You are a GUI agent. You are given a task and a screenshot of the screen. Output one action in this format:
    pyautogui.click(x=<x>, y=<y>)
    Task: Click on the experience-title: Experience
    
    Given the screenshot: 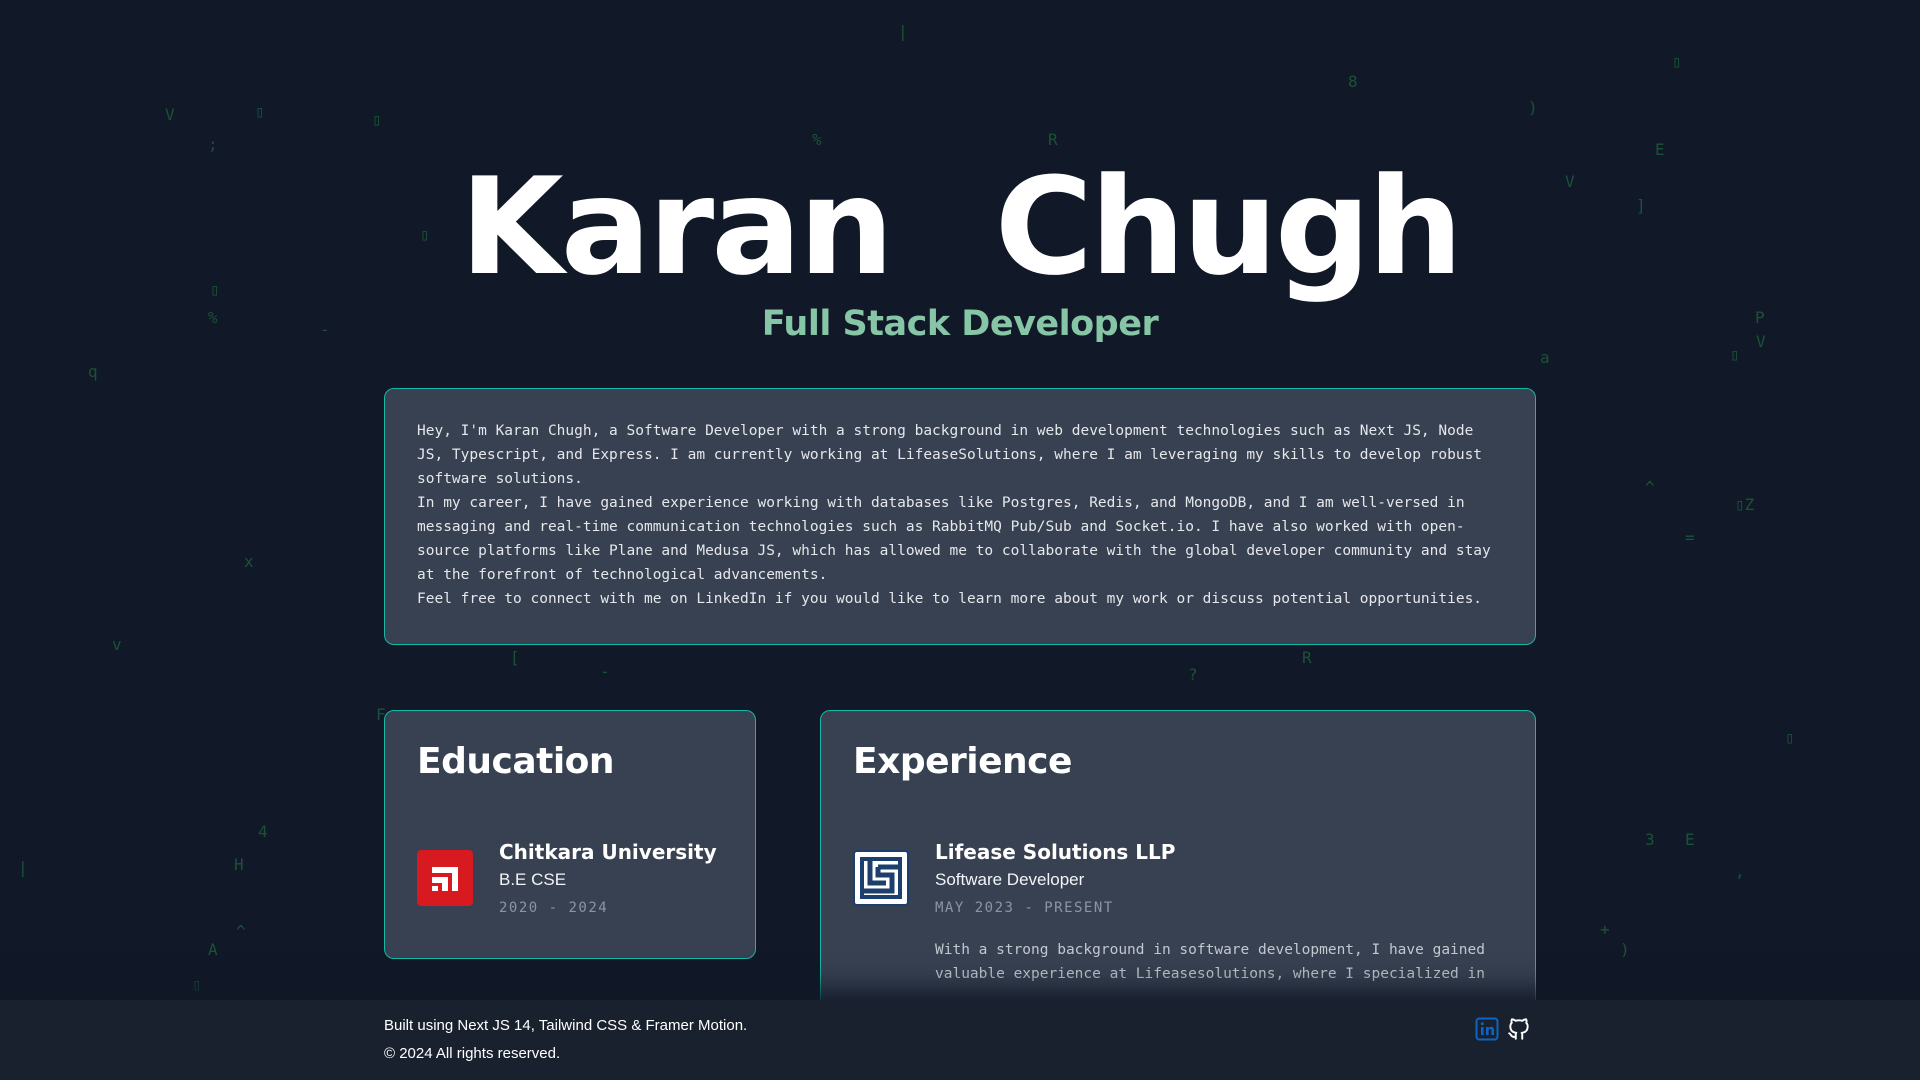 What is the action you would take?
    pyautogui.click(x=962, y=761)
    